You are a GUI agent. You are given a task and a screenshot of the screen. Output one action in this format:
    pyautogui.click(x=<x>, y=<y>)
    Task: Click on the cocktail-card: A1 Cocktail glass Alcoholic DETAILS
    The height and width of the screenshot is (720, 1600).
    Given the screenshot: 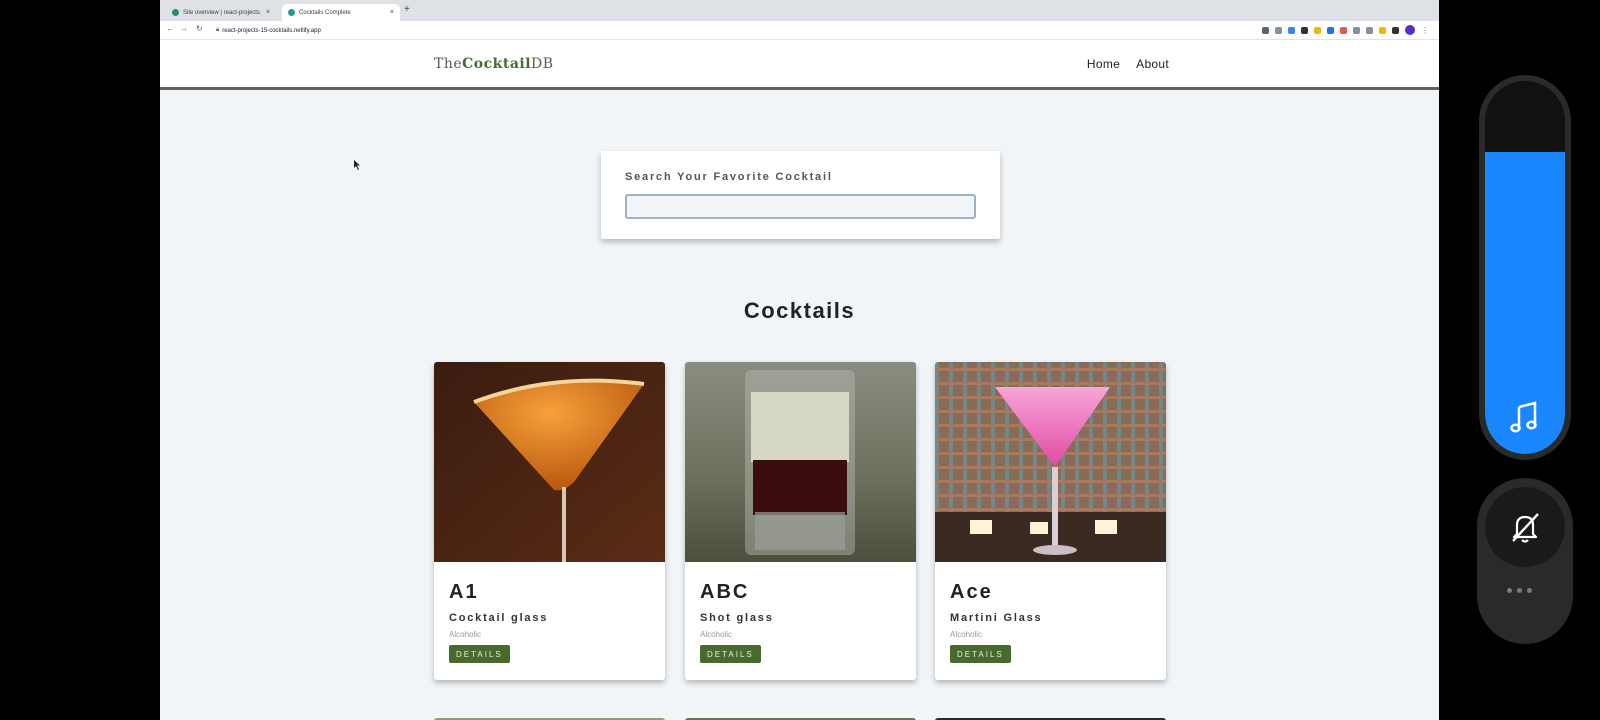 What is the action you would take?
    pyautogui.click(x=549, y=521)
    